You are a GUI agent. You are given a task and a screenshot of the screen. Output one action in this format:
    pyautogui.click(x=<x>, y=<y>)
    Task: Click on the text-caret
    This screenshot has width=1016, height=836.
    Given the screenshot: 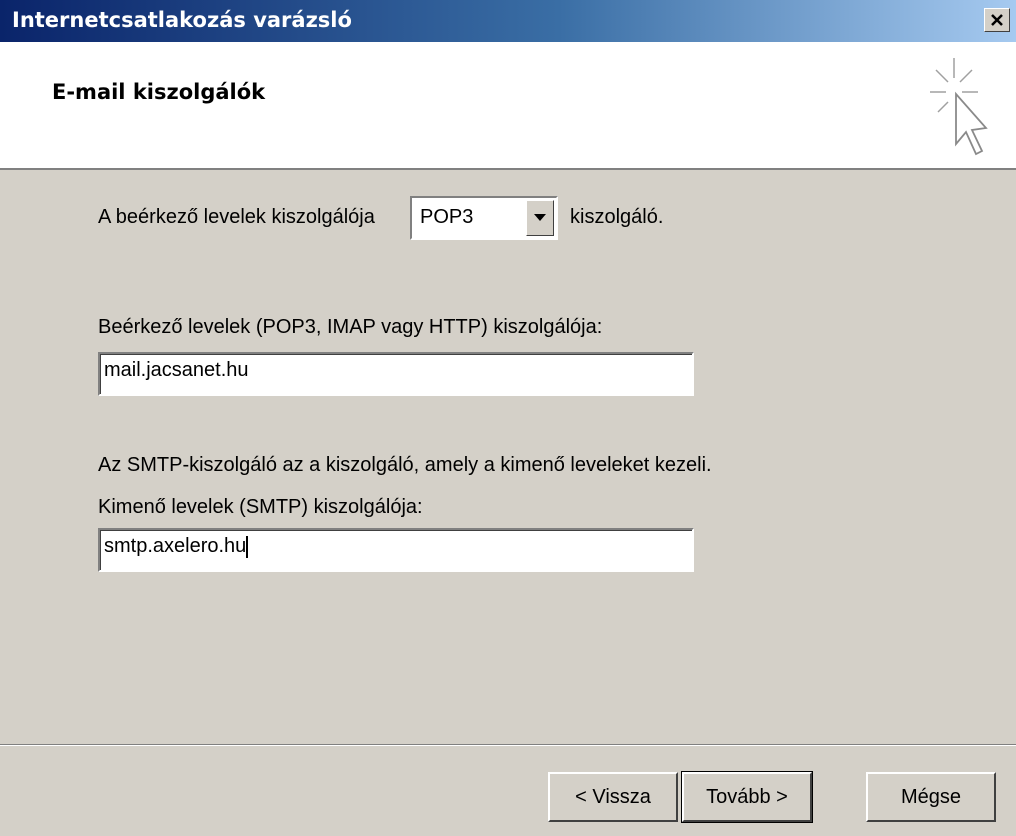 What is the action you would take?
    pyautogui.click(x=247, y=546)
    